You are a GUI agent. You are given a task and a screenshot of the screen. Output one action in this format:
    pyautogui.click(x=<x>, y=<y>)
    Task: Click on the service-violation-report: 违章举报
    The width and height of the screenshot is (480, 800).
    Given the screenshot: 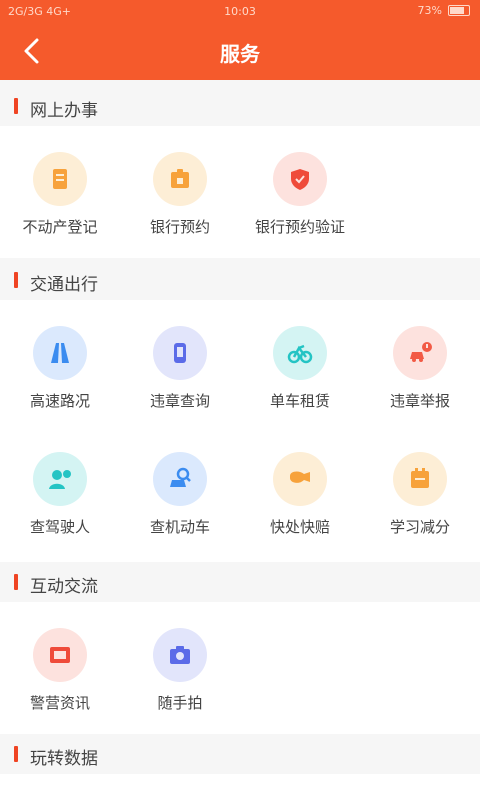 What is the action you would take?
    pyautogui.click(x=420, y=363)
    